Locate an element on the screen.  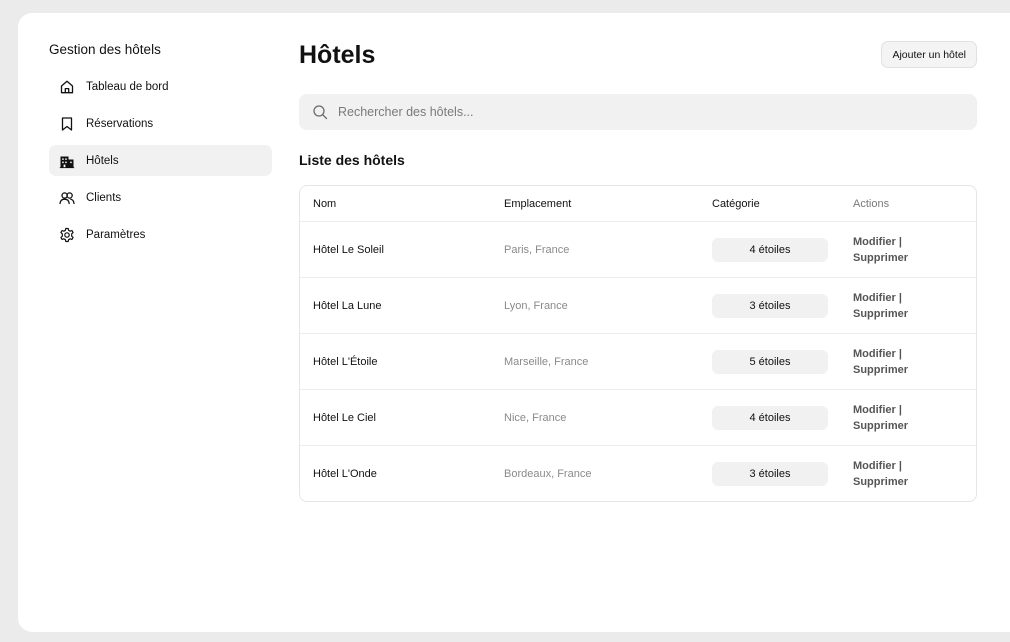
sidebar-item-dashboard: Tableau de bord is located at coordinates (160, 86).